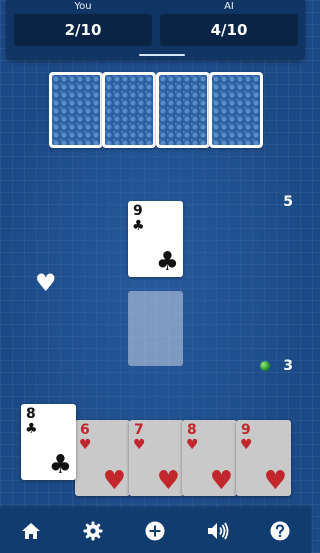 Image resolution: width=320 pixels, height=553 pixels. I want to click on opponent-hand, so click(156, 110).